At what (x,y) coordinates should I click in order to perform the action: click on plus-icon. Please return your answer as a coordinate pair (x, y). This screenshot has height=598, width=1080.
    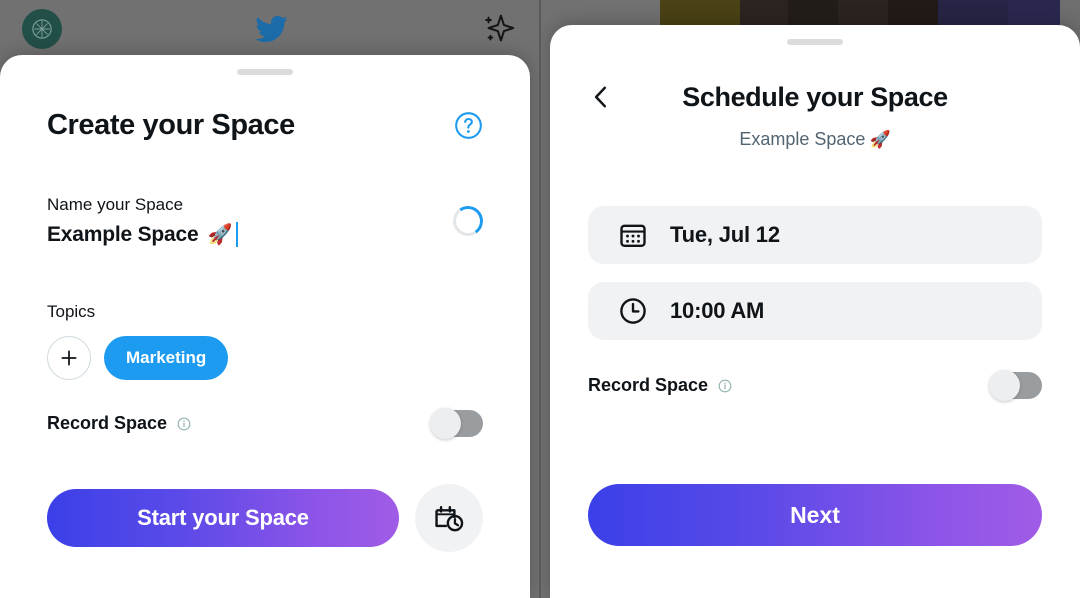
    Looking at the image, I should click on (69, 358).